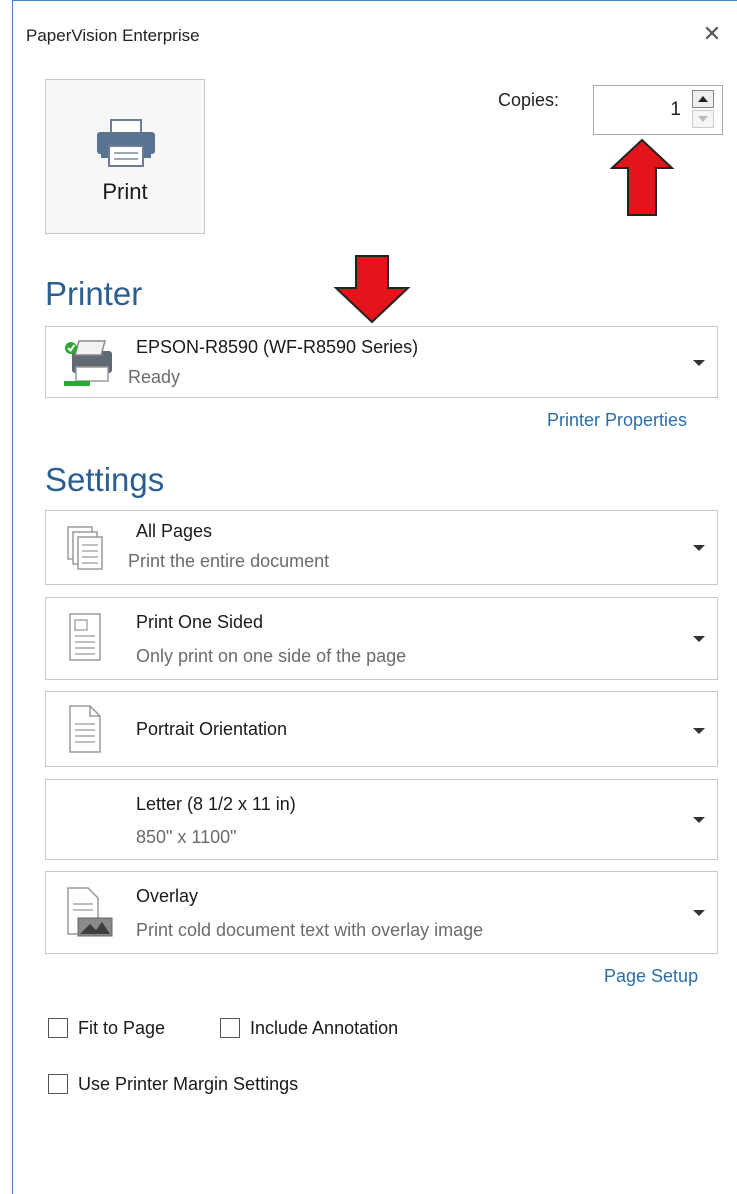  I want to click on portrait-page-icon, so click(85, 731).